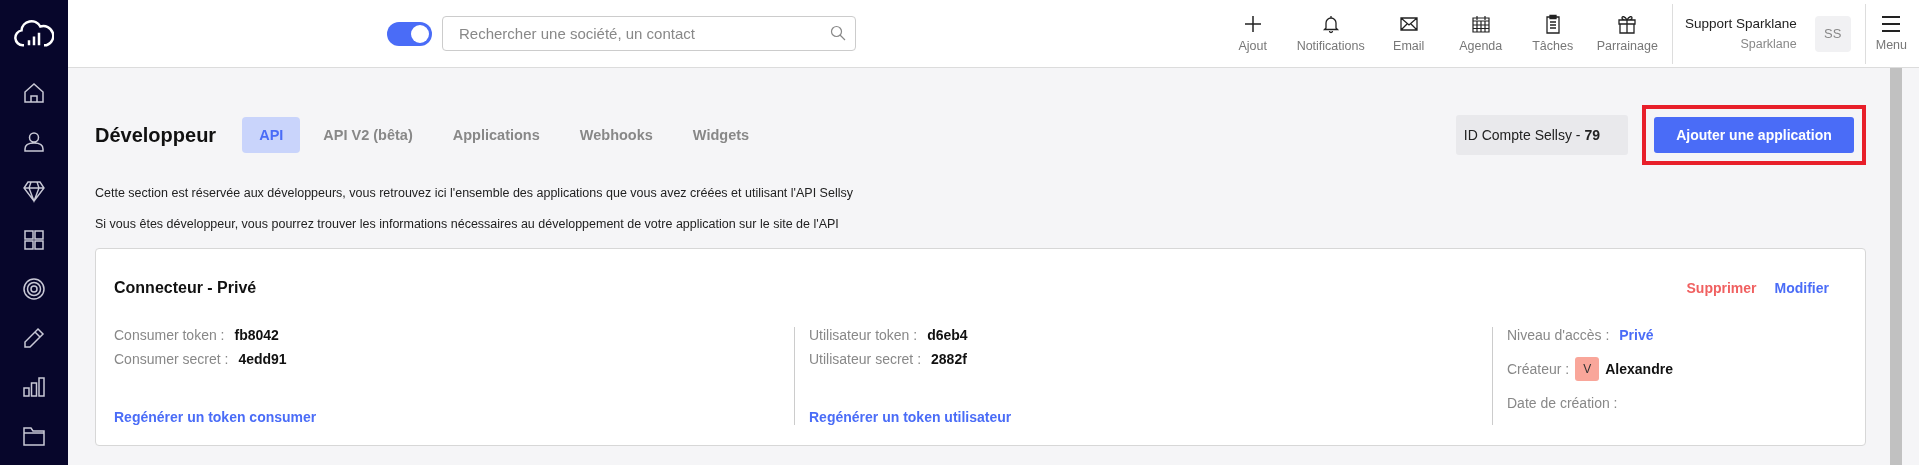 The height and width of the screenshot is (465, 1919). Describe the element at coordinates (1768, 44) in the screenshot. I see `company-name: Sparklane` at that location.